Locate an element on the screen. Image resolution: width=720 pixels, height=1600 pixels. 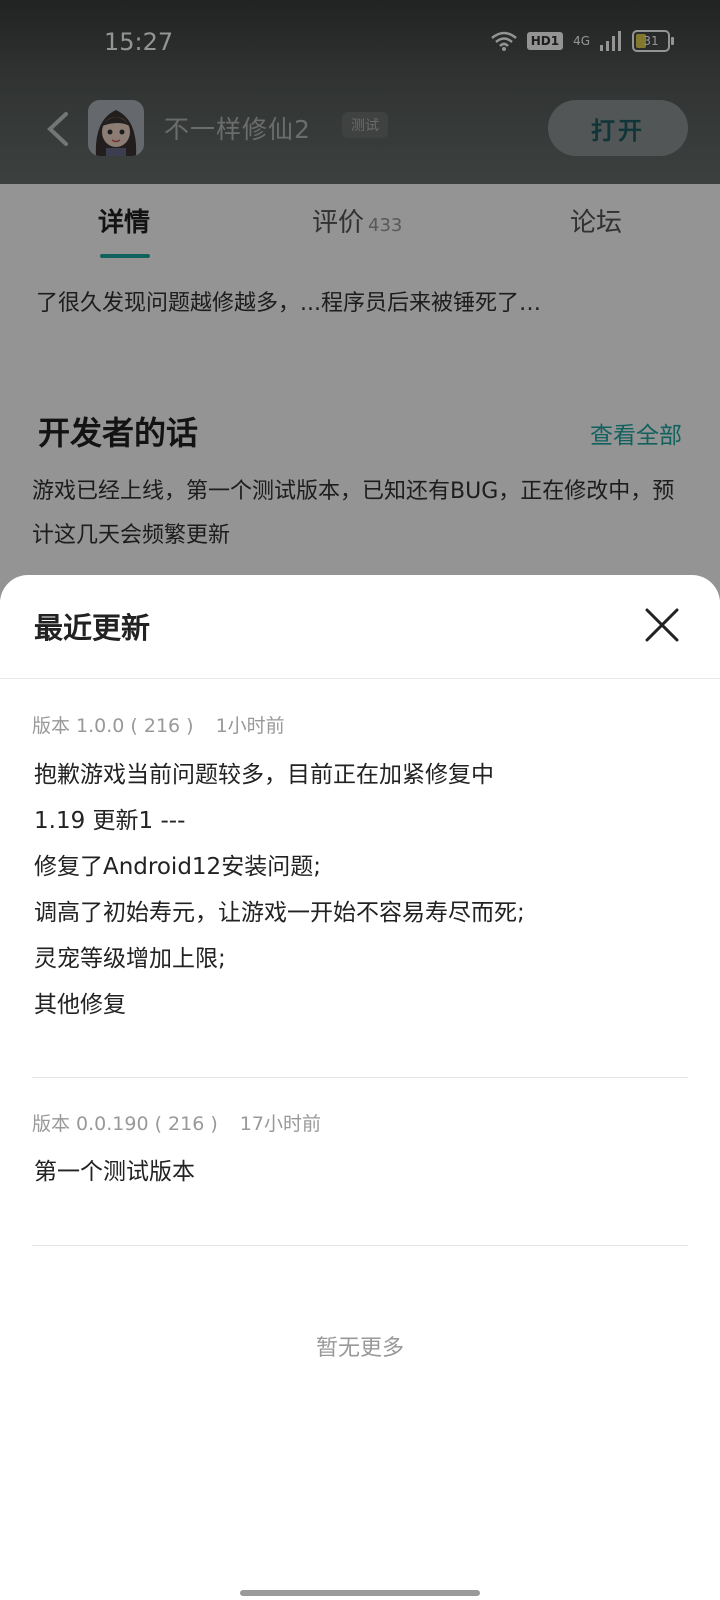
no-more-text: 暂无更多 is located at coordinates (359, 1348).